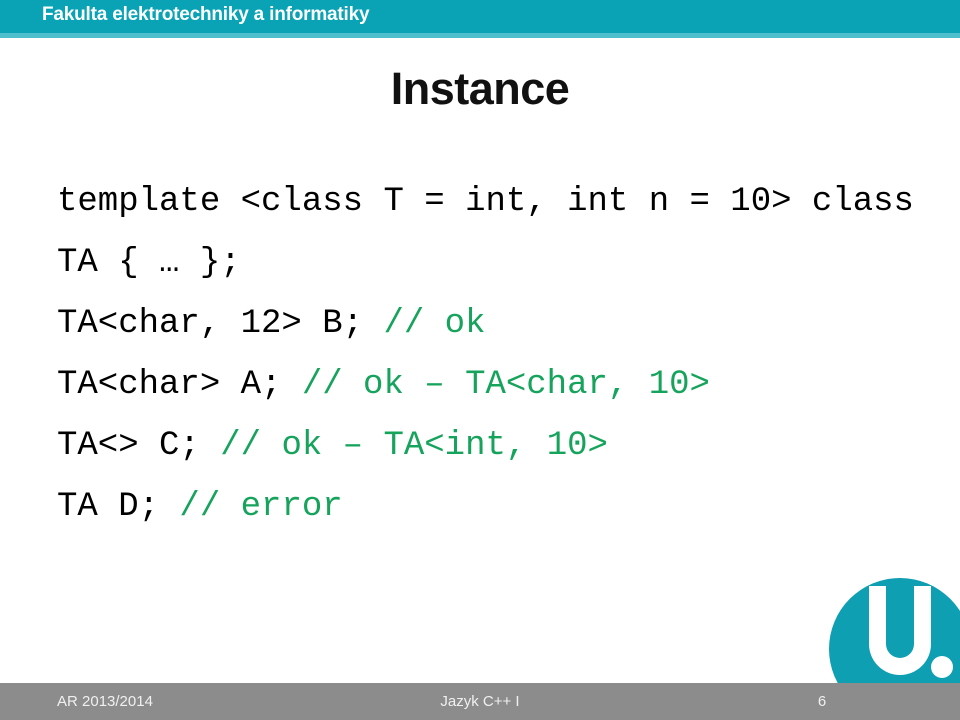  What do you see at coordinates (118, 507) in the screenshot?
I see `code-text: TA D;` at bounding box center [118, 507].